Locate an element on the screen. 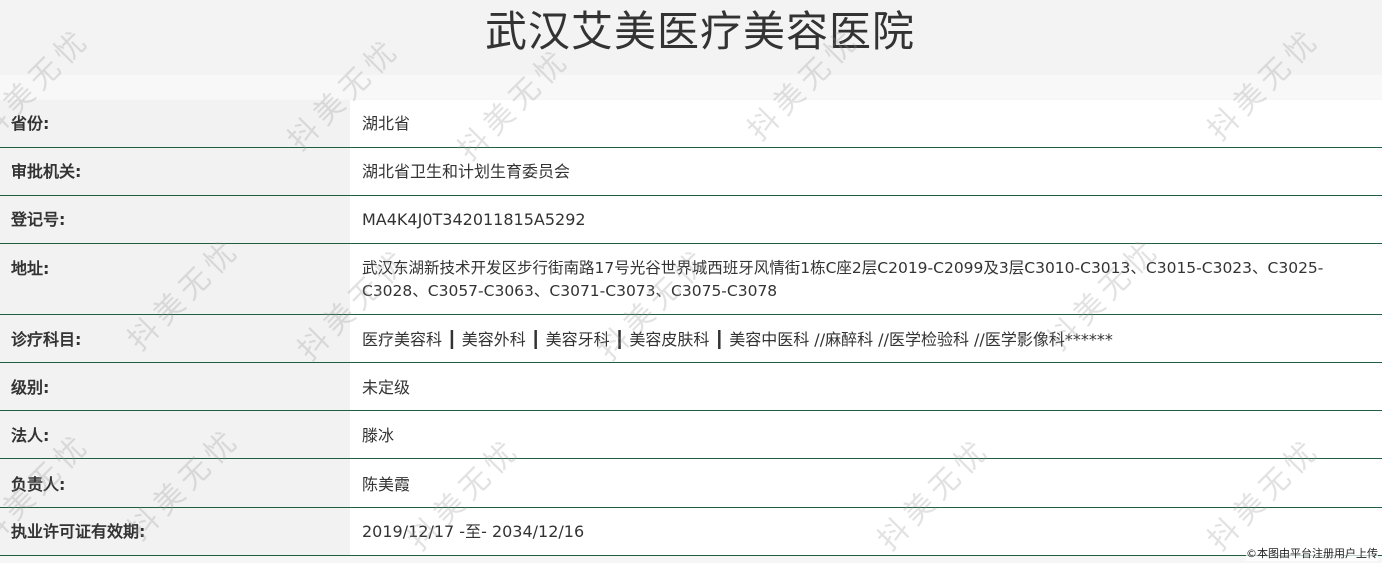 Image resolution: width=1382 pixels, height=563 pixels. row-value-cell: 滕冰 is located at coordinates (866, 434).